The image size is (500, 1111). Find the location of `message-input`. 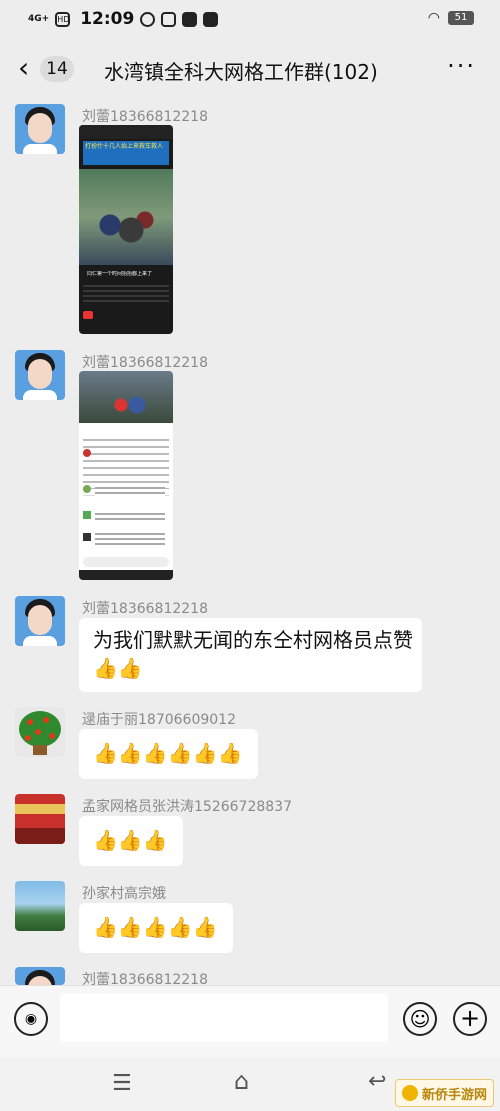

message-input is located at coordinates (224, 1018).